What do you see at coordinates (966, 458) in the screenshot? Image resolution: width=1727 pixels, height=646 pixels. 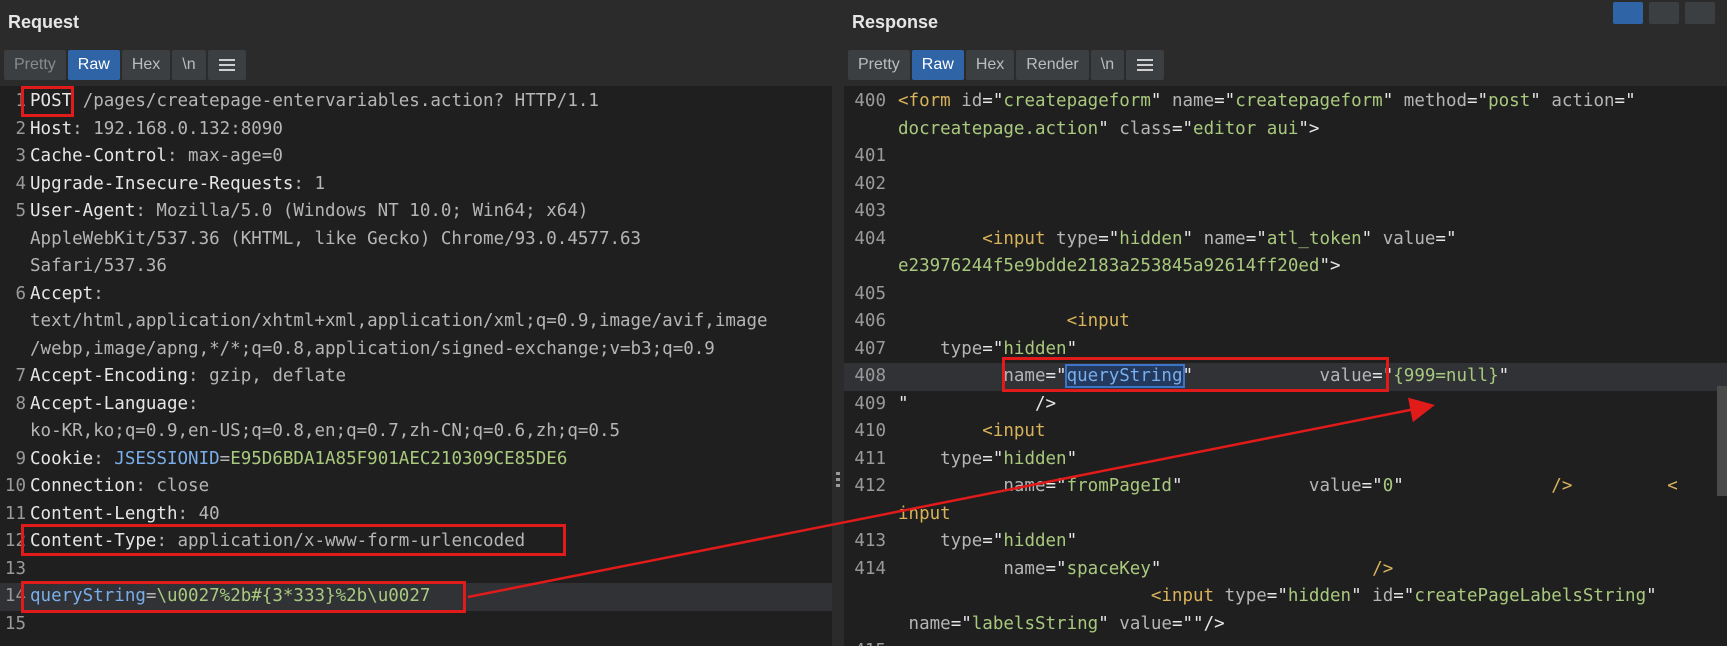 I see `response-line: 411 type="hidden"` at bounding box center [966, 458].